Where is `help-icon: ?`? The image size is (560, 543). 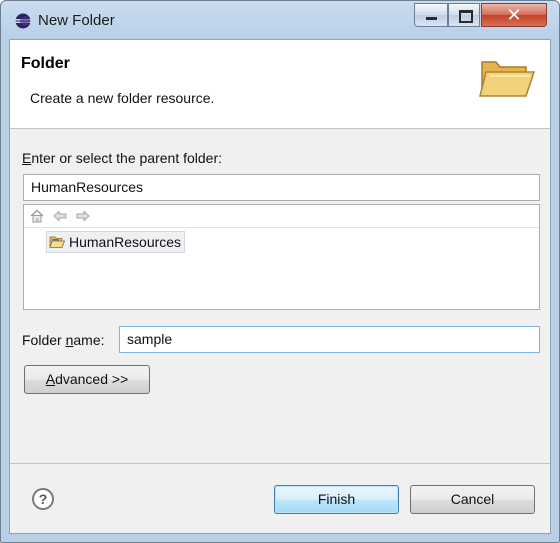
help-icon: ? is located at coordinates (43, 499).